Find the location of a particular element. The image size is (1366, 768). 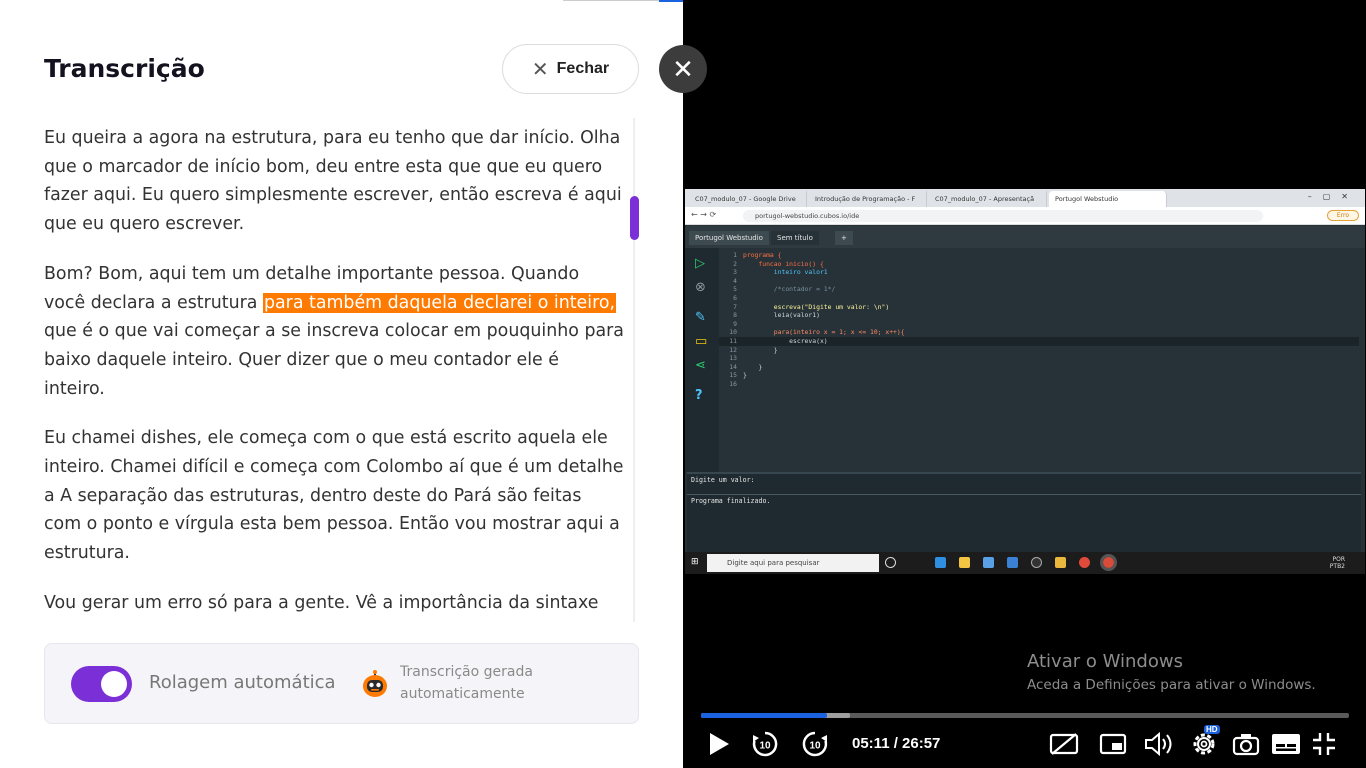

exit-fullscreen-icon is located at coordinates (1324, 744).